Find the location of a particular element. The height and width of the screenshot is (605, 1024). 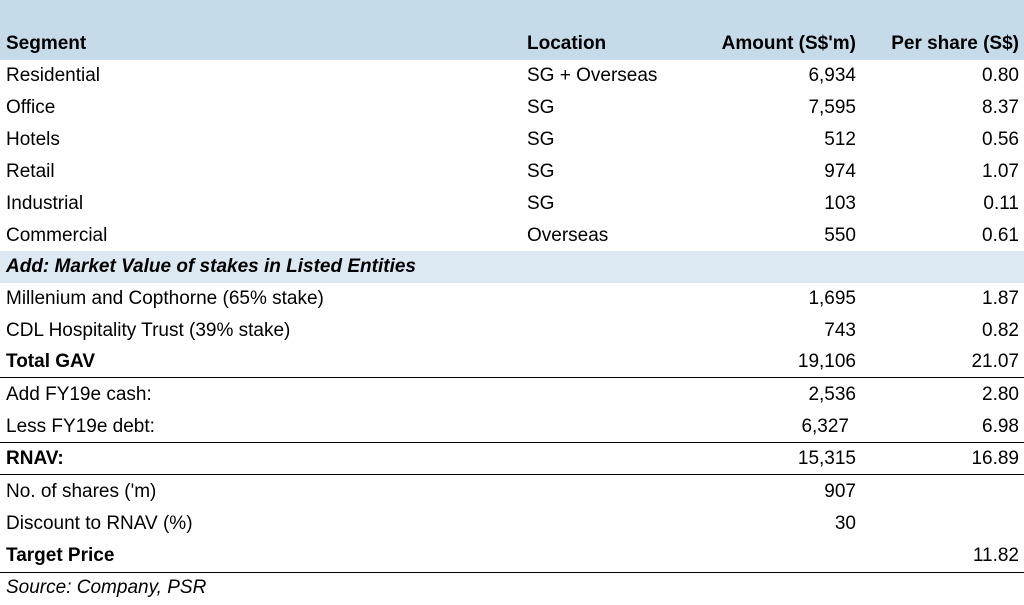

discount-amount: 30 is located at coordinates (845, 523).